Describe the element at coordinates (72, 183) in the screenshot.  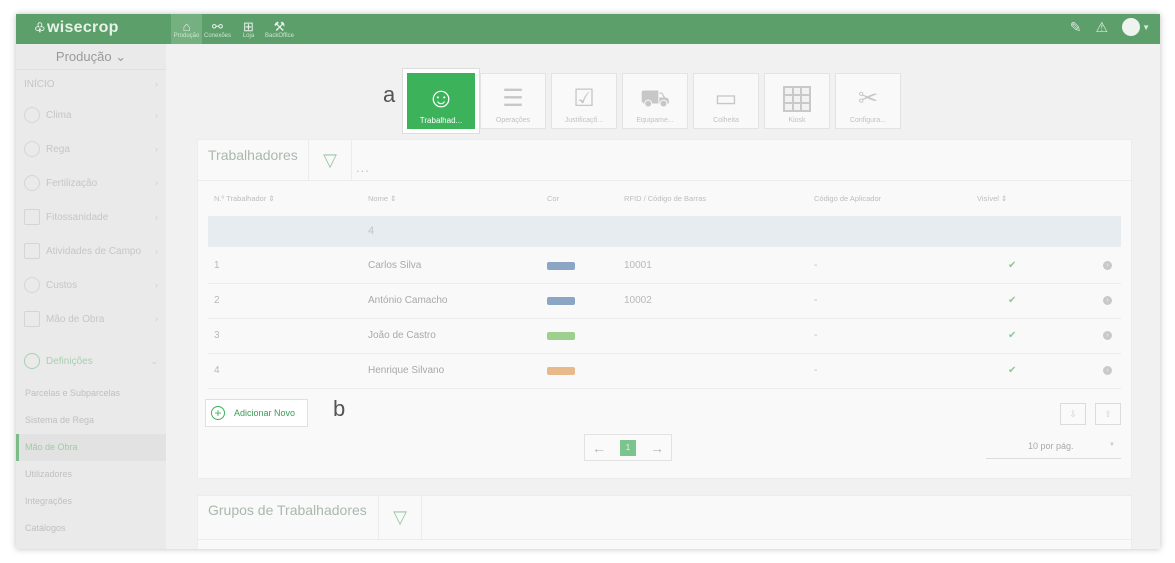
I see `sidebar-item-label: Fertilização` at that location.